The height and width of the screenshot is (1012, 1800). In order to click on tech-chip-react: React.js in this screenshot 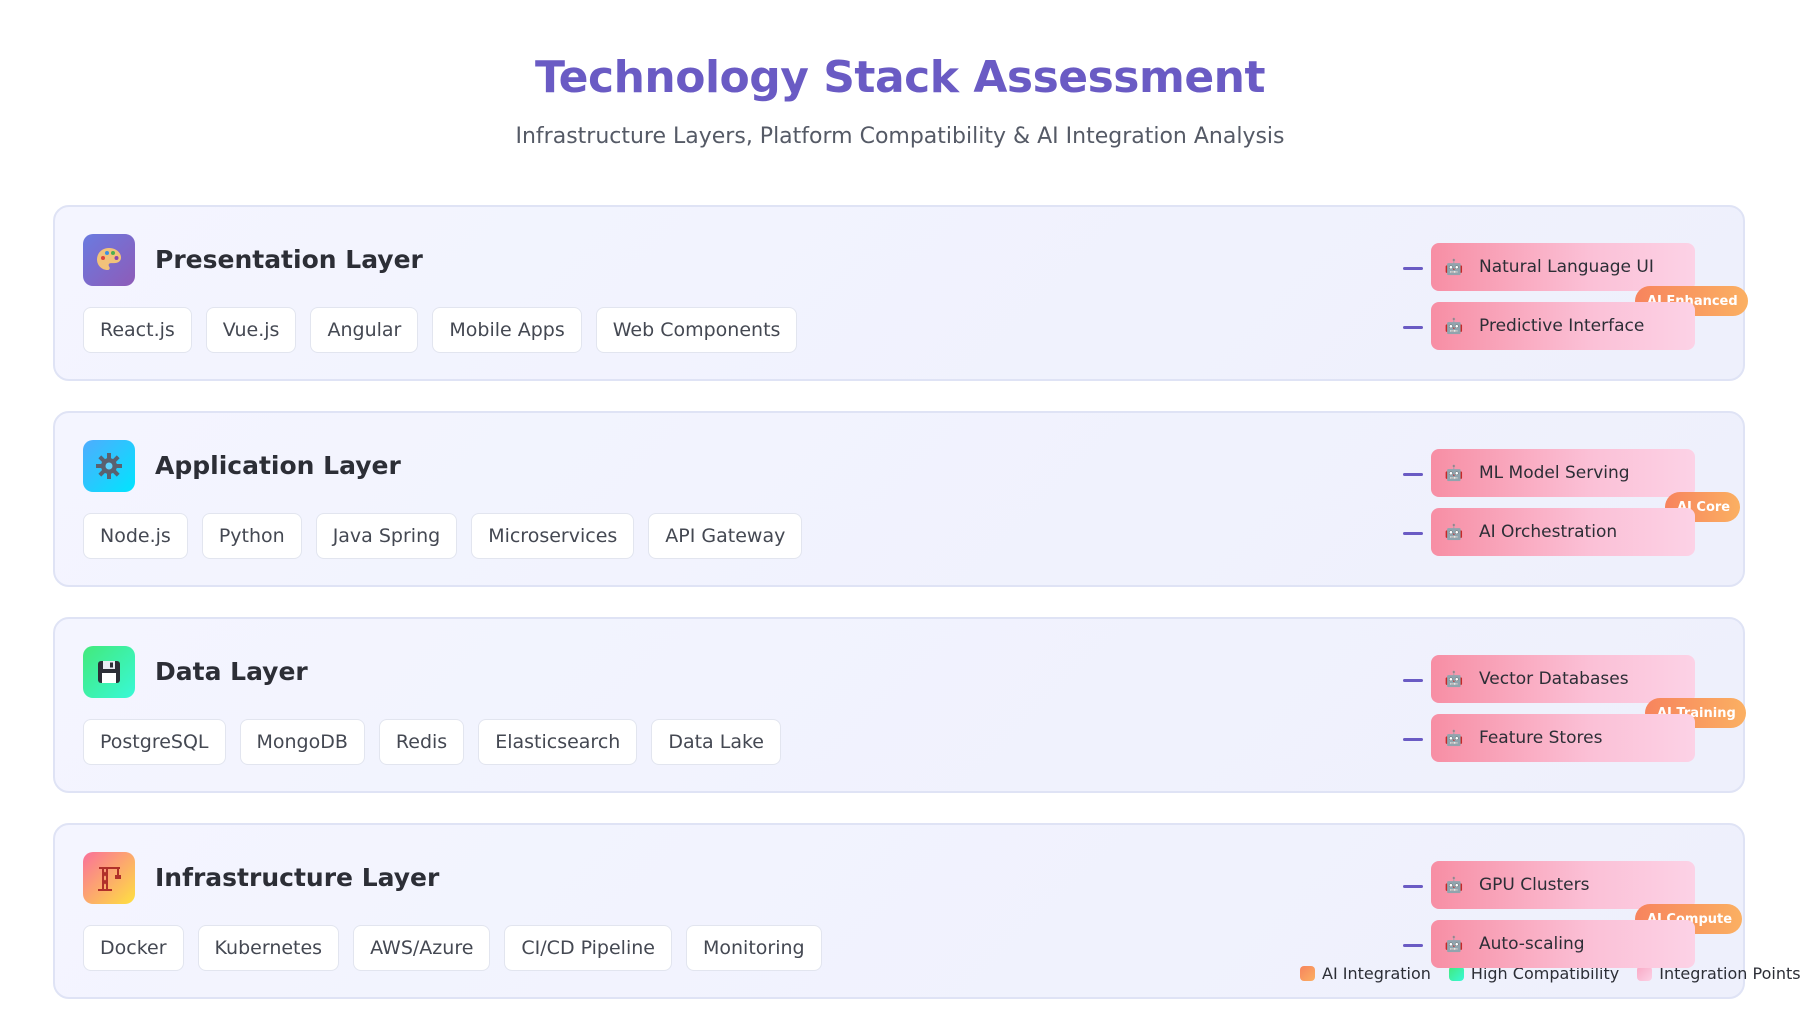, I will do `click(137, 330)`.